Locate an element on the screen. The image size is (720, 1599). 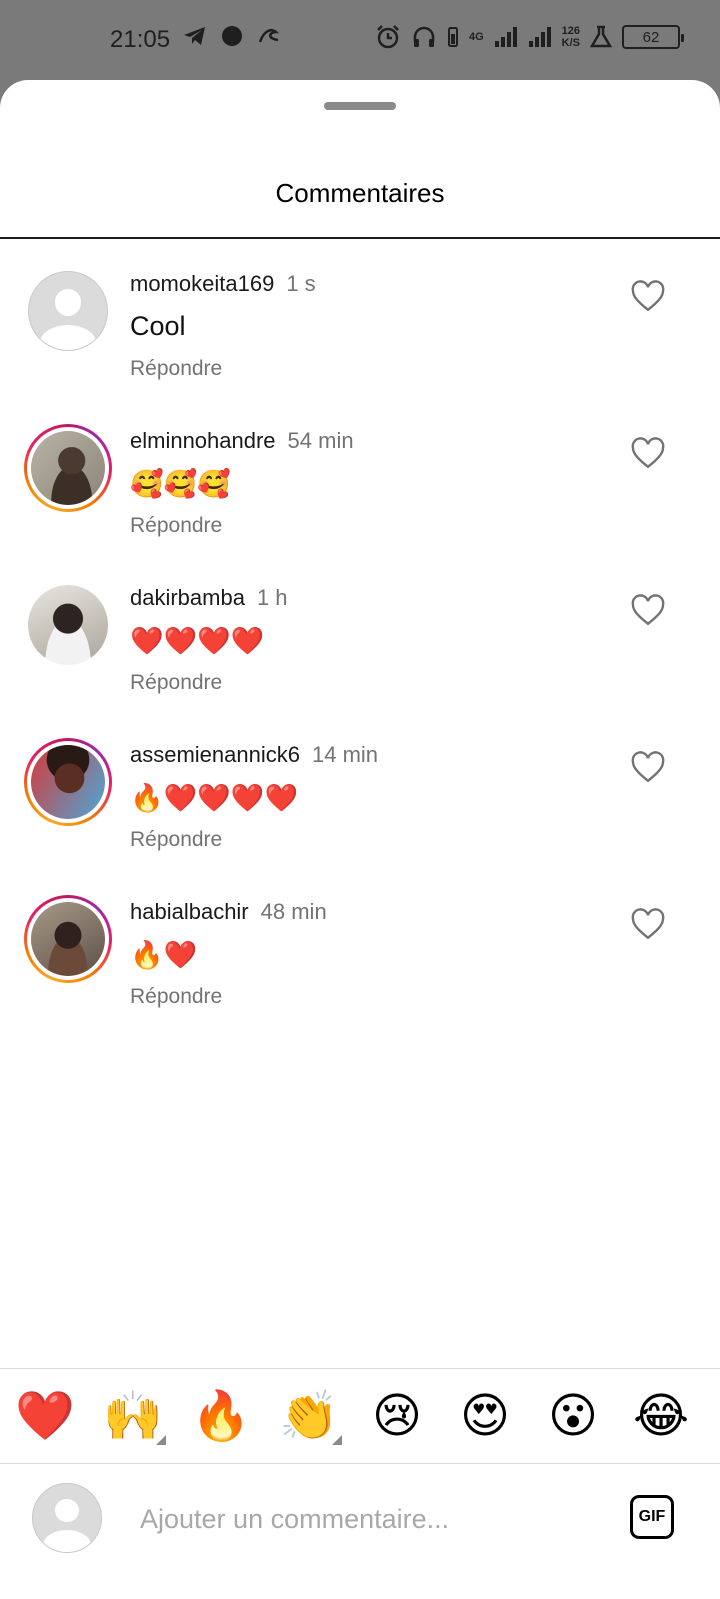
comment-input is located at coordinates (370, 1519).